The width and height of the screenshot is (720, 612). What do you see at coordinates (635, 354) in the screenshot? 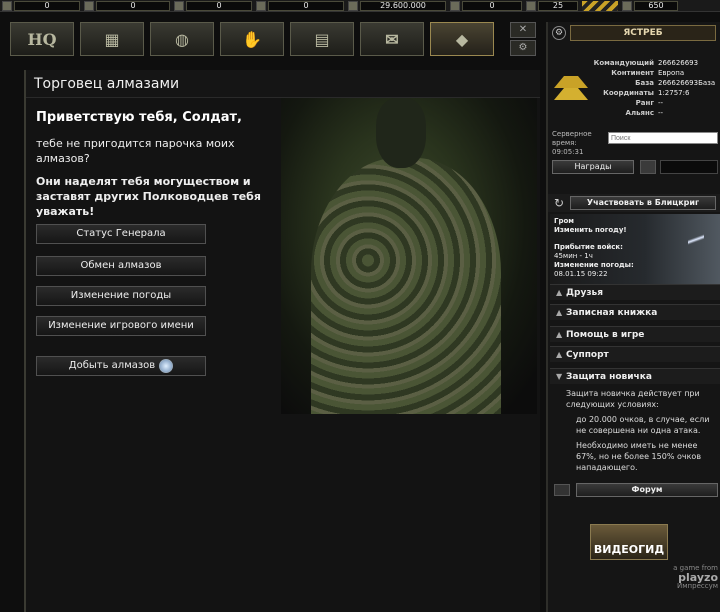
I see `support-section: ▲ Суппорт` at bounding box center [635, 354].